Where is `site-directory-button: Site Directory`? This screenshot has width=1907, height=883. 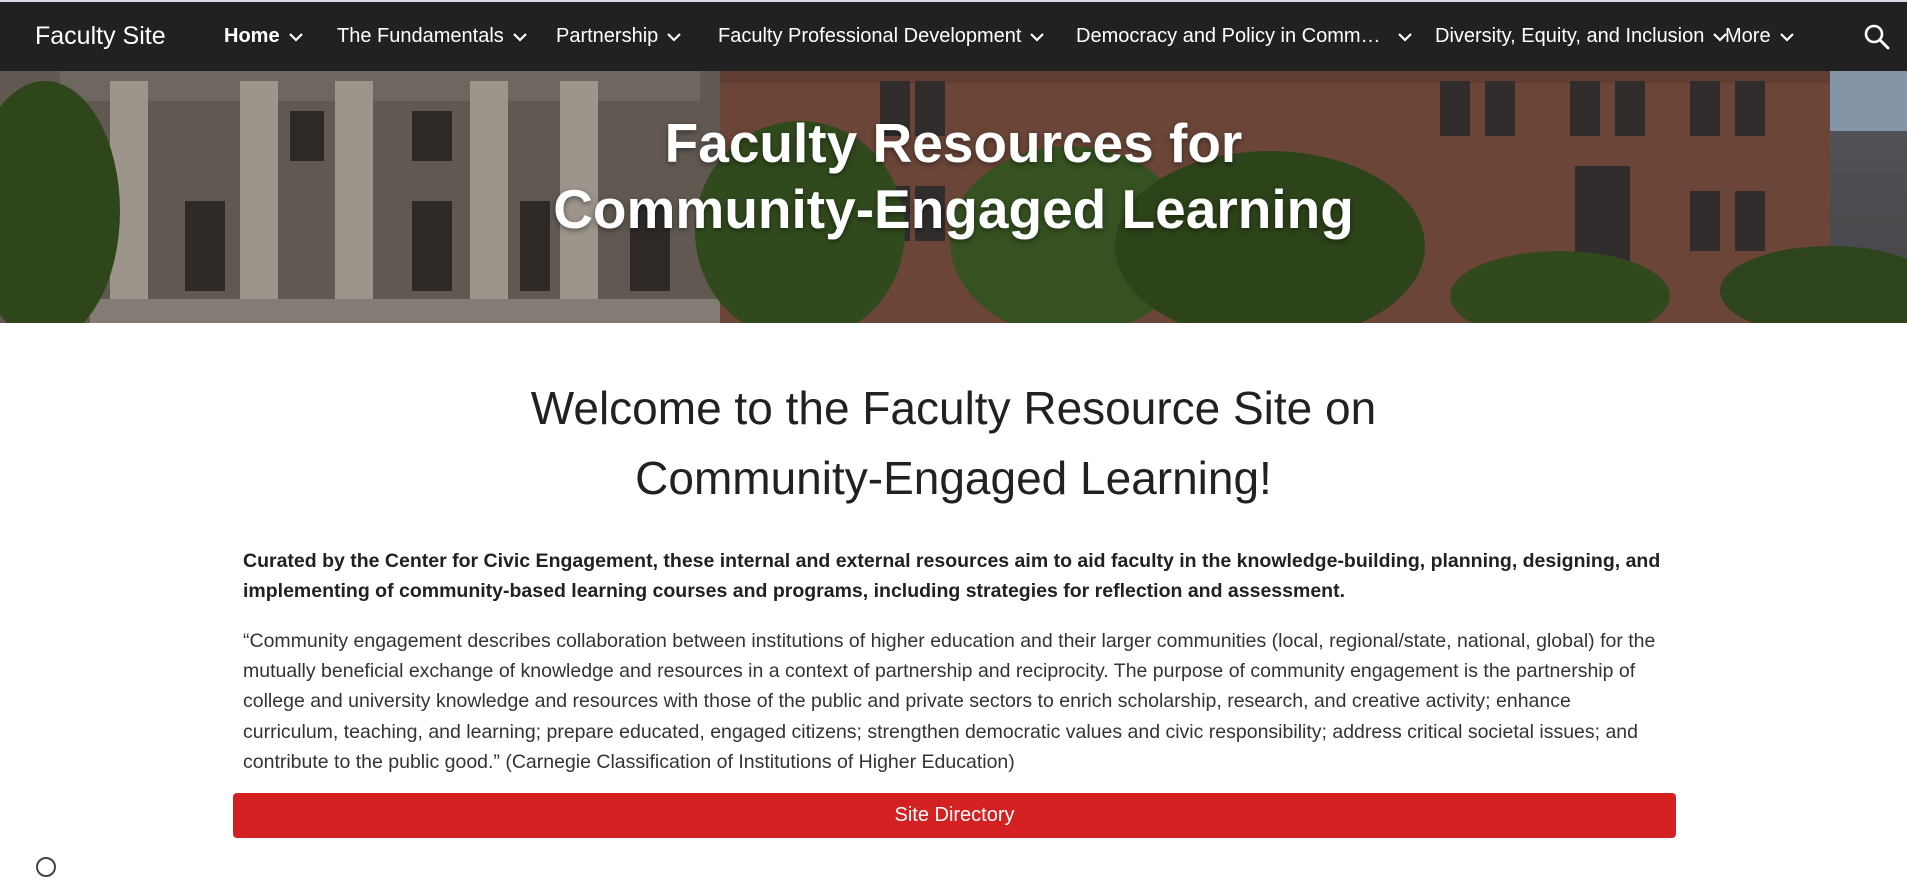
site-directory-button: Site Directory is located at coordinates (954, 815).